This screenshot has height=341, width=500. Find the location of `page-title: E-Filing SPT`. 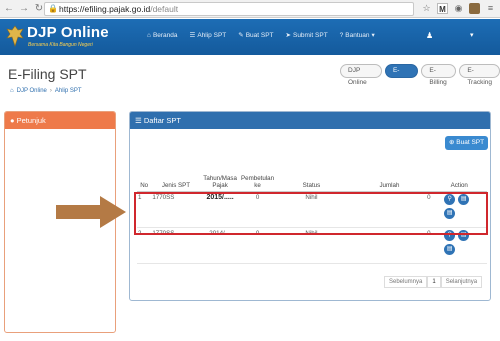

page-title: E-Filing SPT is located at coordinates (47, 74).